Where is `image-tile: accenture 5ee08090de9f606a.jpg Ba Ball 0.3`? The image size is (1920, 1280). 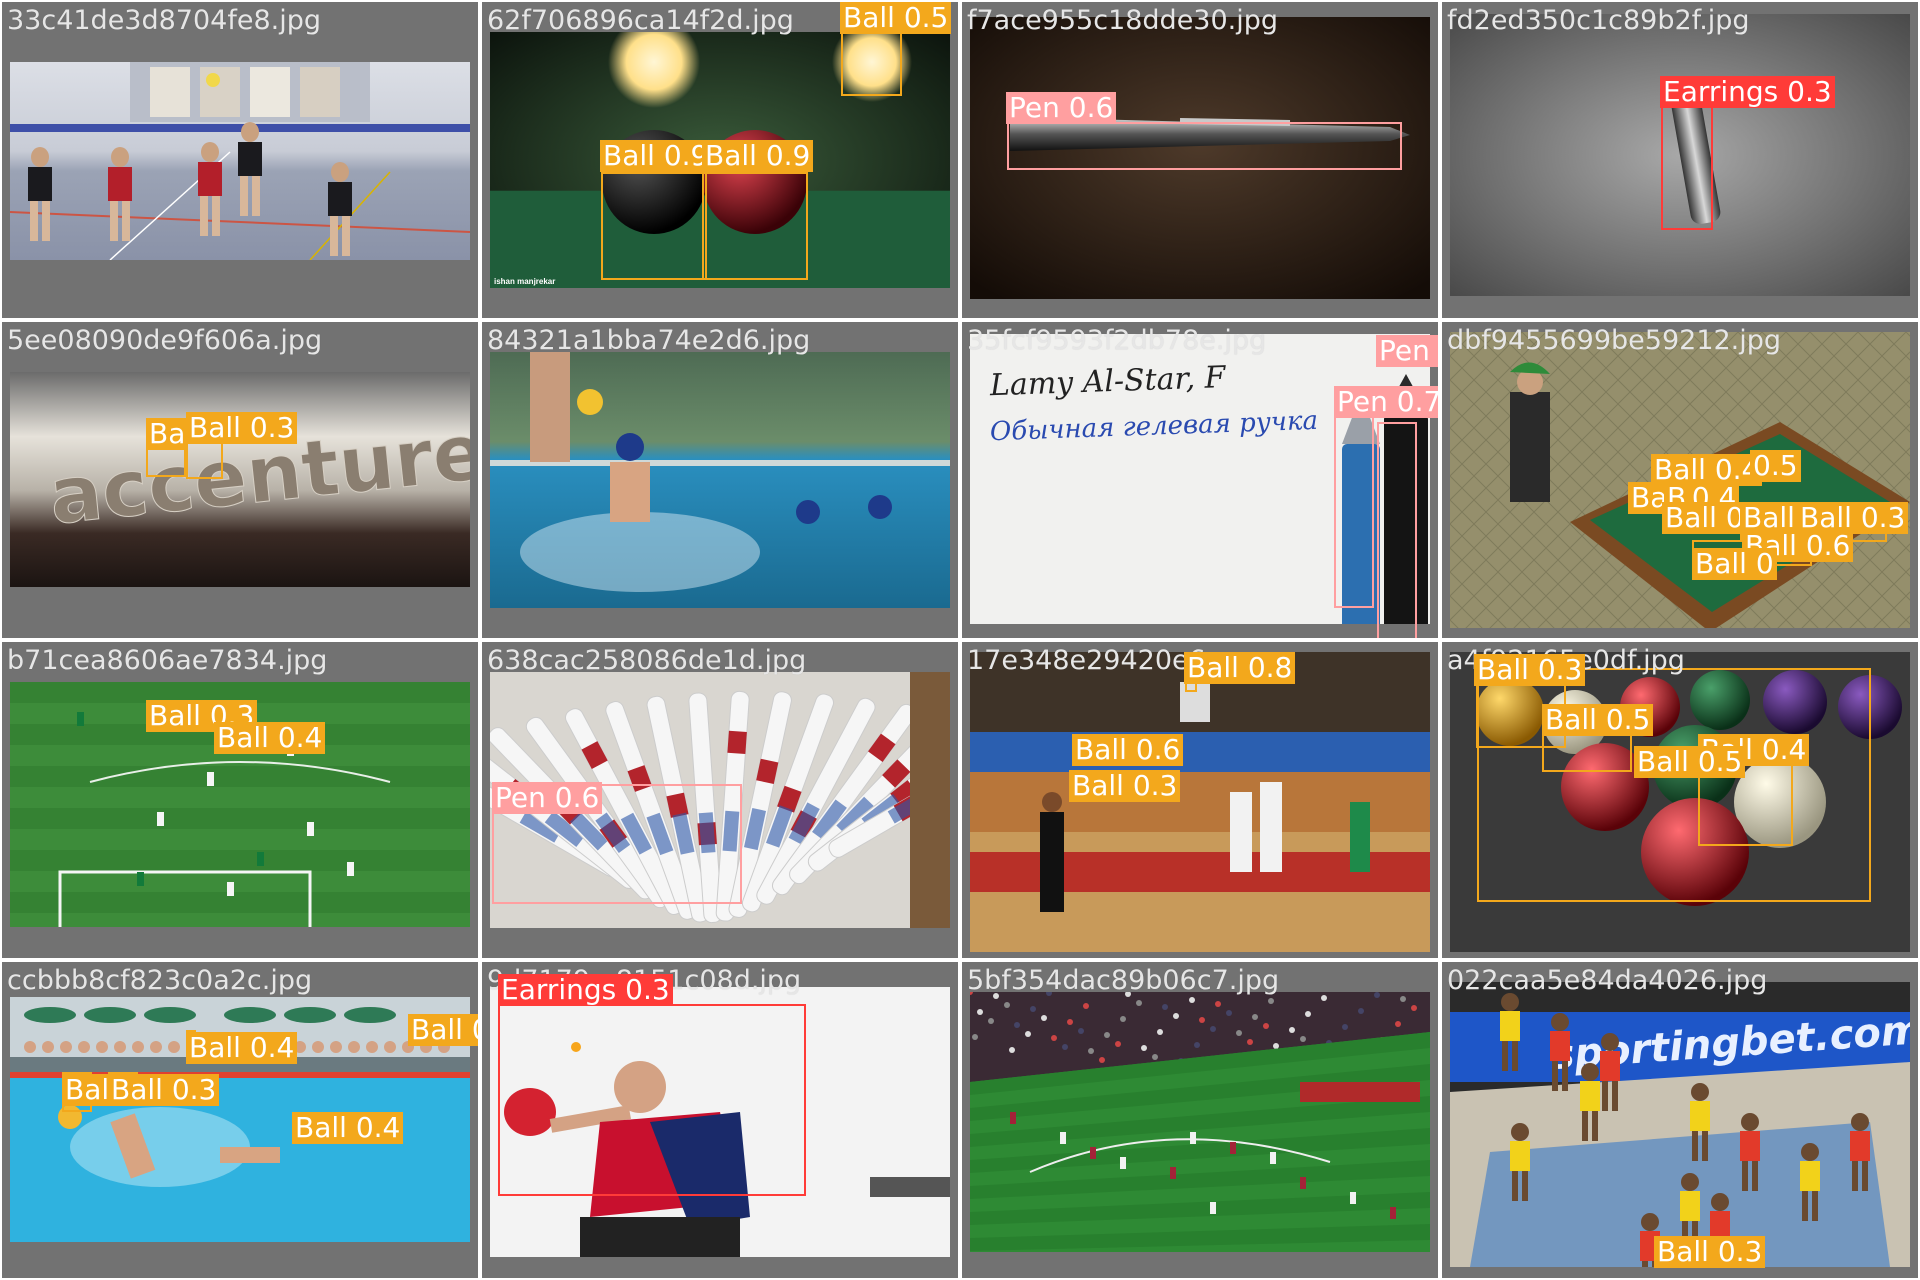 image-tile: accenture 5ee08090de9f606a.jpg Ba Ball 0.3 is located at coordinates (240, 480).